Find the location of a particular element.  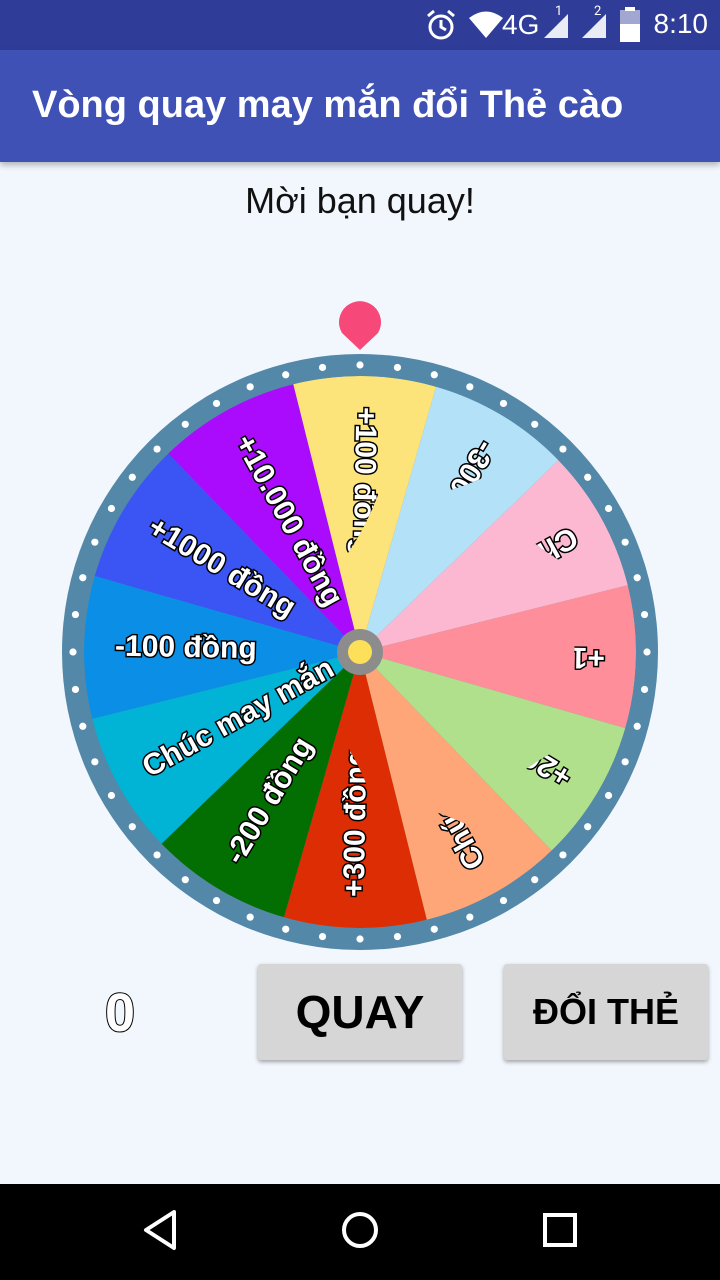

score-value: 0 is located at coordinates (120, 1013).